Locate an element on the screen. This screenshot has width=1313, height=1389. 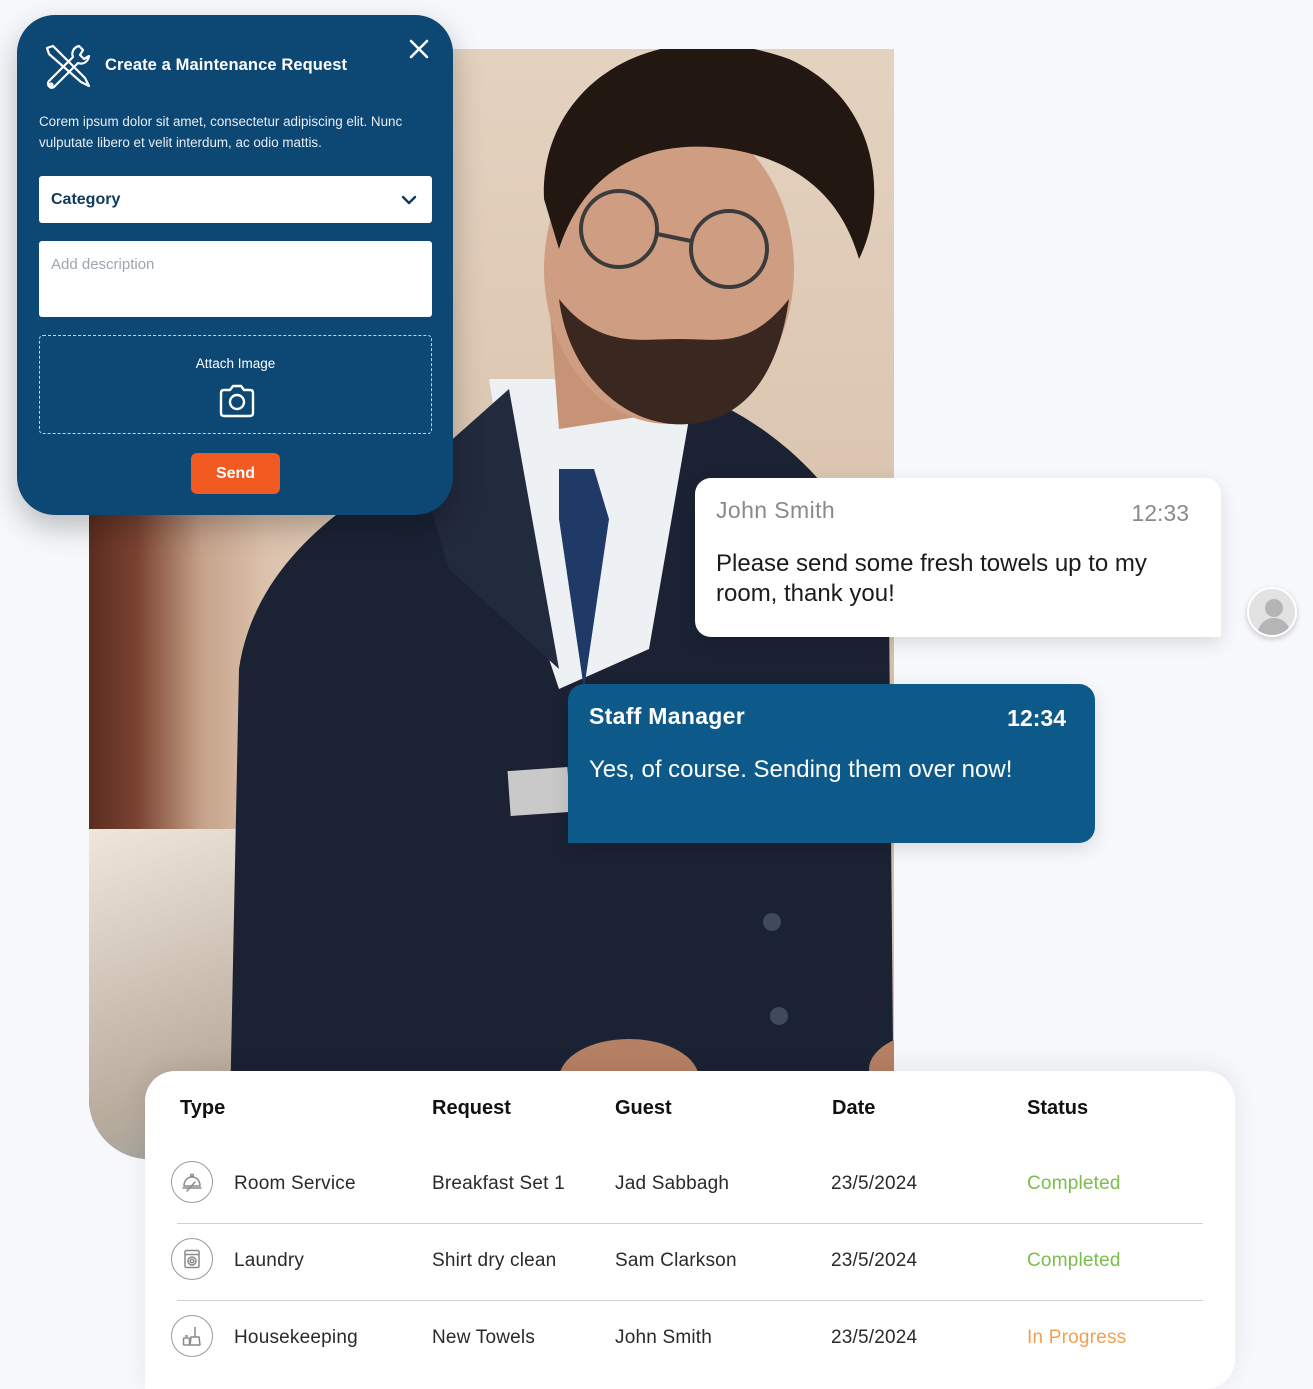
column-header-date: Date is located at coordinates (854, 1108).